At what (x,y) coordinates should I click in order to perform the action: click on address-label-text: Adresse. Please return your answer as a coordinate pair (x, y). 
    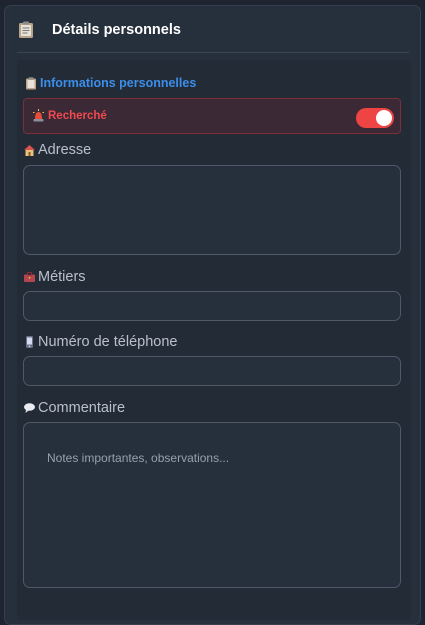
    Looking at the image, I should click on (65, 150).